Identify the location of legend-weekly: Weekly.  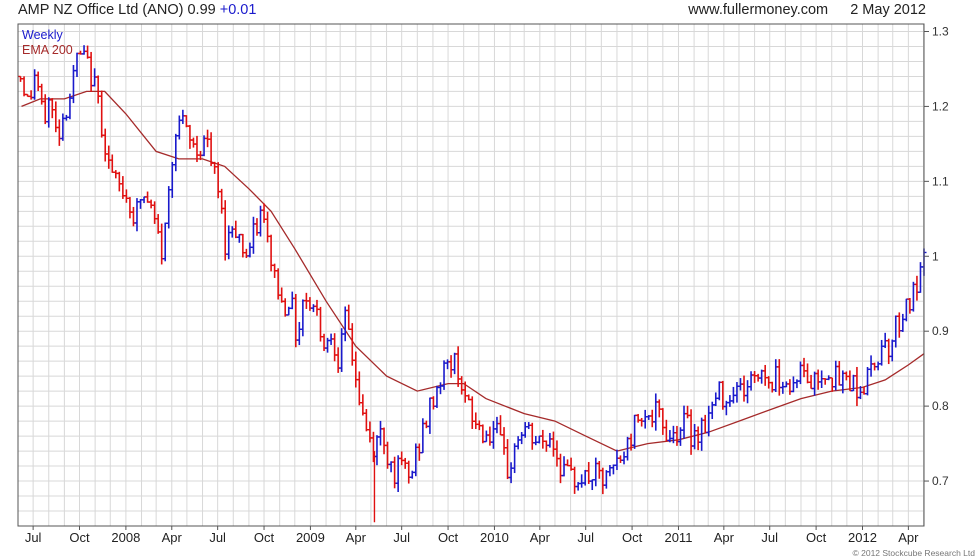
(43, 35).